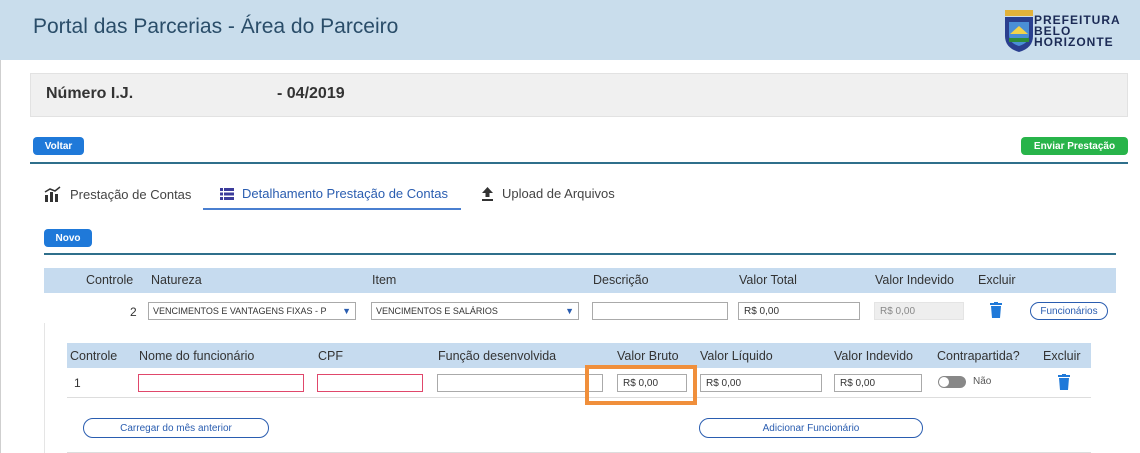 This screenshot has width=1140, height=453. Describe the element at coordinates (761, 383) in the screenshot. I see `valor-liquido-input: R$ 0,00` at that location.